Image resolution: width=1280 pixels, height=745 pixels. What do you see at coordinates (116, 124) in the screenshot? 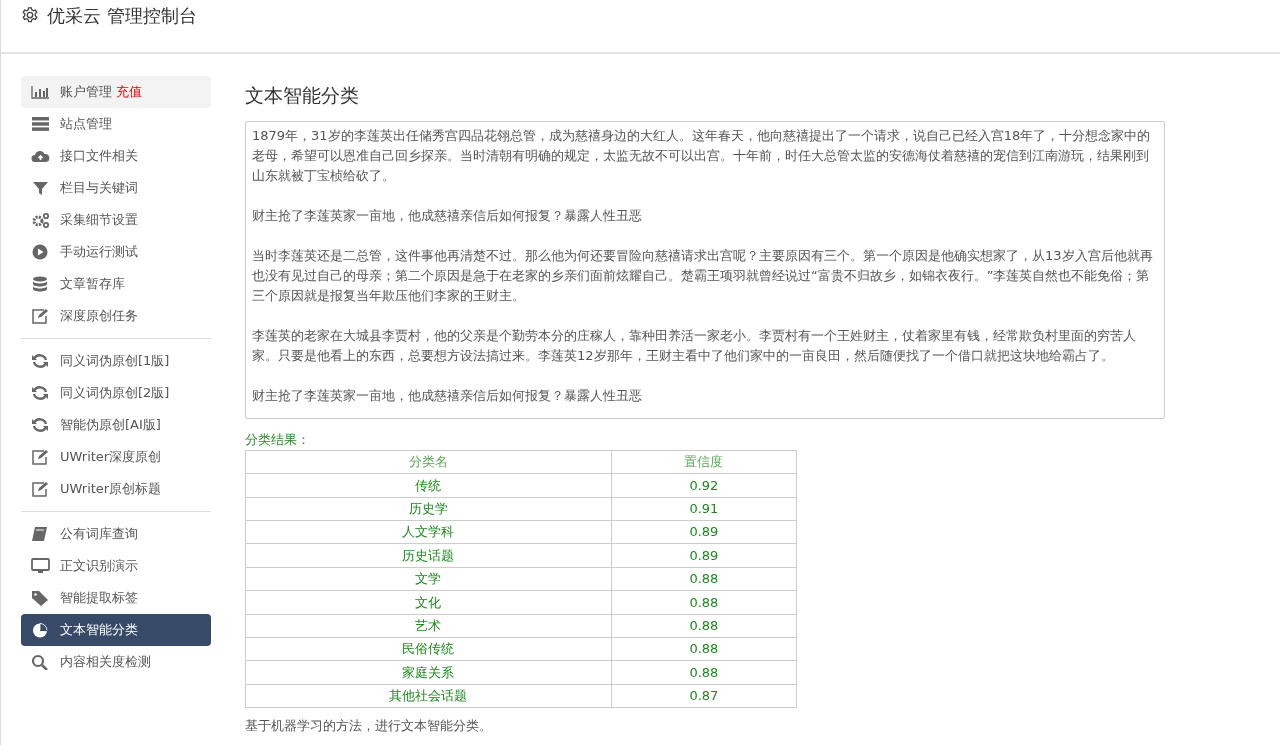
I see `sidebar-item: 站点管理` at bounding box center [116, 124].